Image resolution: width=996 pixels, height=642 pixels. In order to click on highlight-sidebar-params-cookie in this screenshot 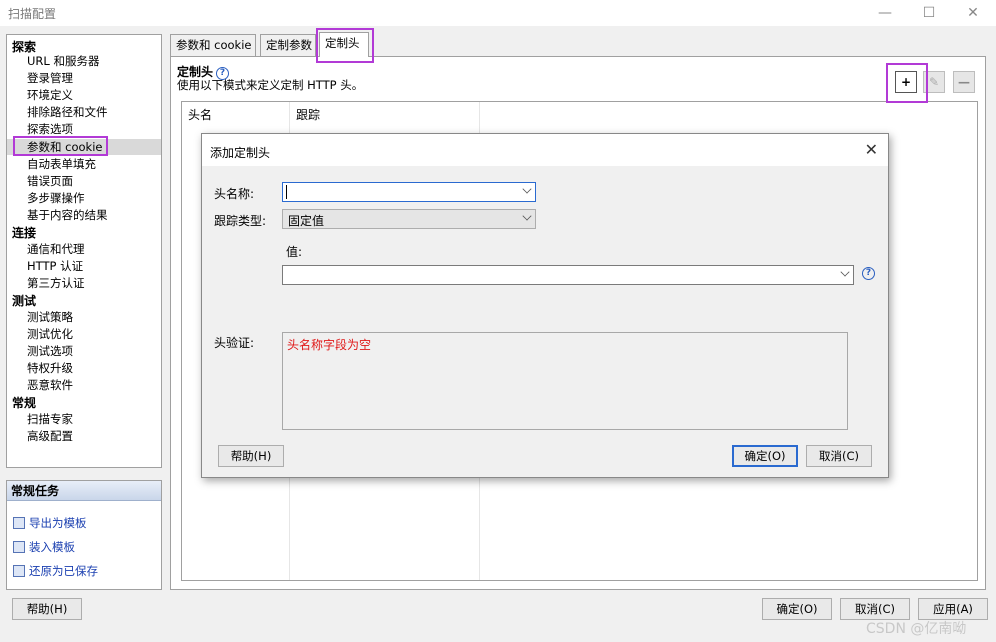, I will do `click(60, 146)`.